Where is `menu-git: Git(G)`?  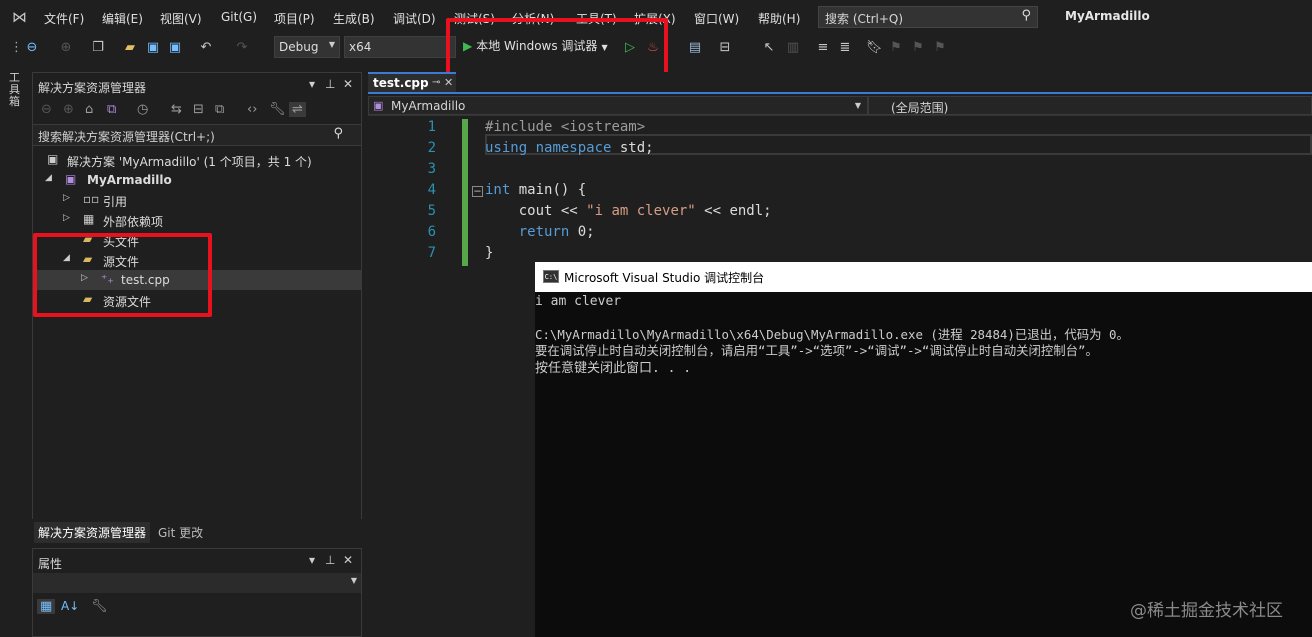 menu-git: Git(G) is located at coordinates (239, 17).